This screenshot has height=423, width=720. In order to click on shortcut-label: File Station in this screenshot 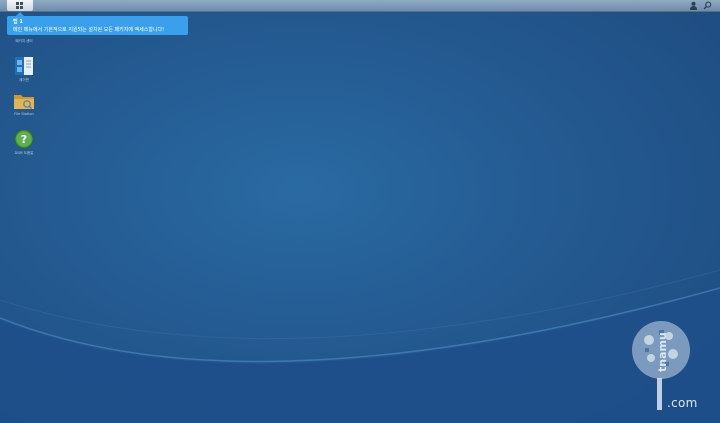, I will do `click(24, 114)`.